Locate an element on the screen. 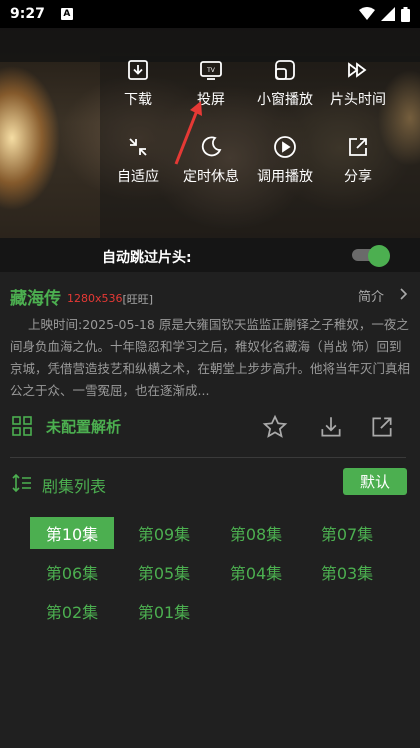 This screenshot has width=420, height=748. fit-screen-icon is located at coordinates (138, 147).